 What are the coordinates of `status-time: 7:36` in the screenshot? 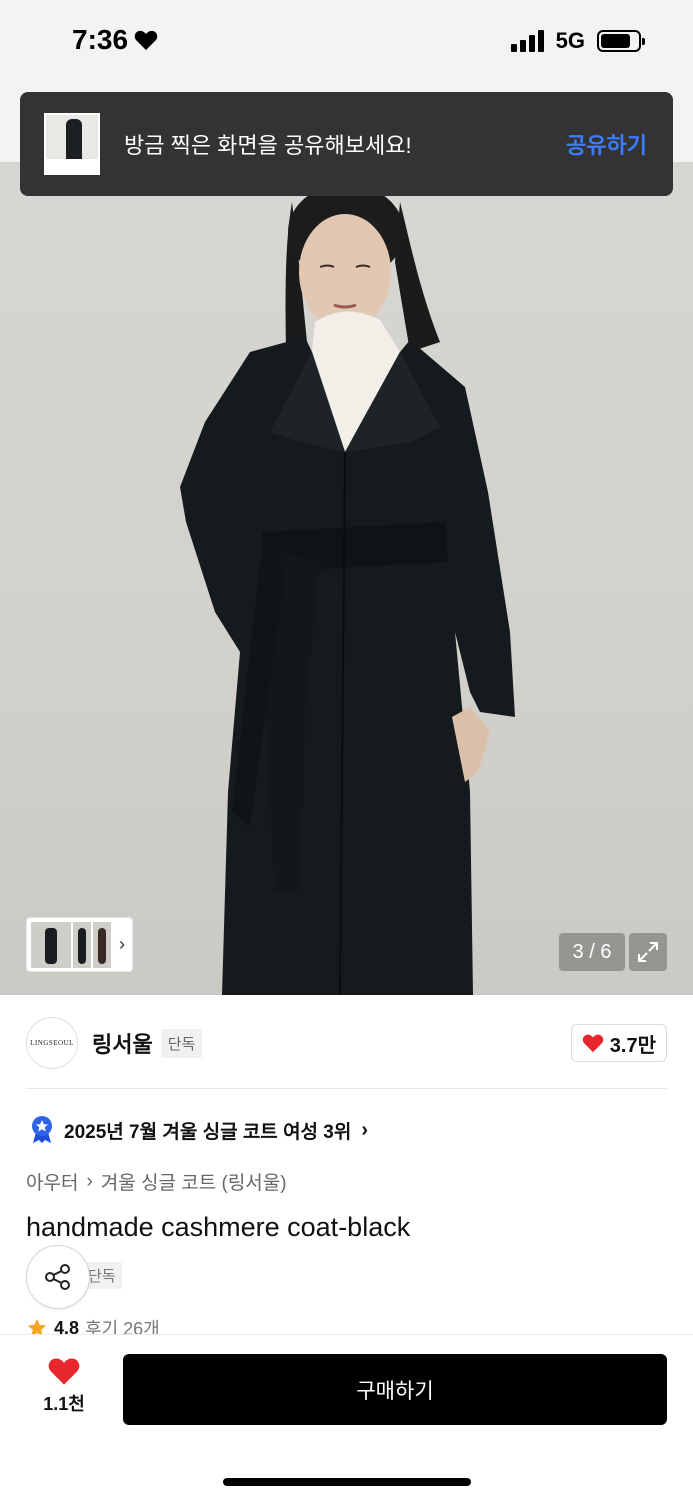 It's located at (115, 40).